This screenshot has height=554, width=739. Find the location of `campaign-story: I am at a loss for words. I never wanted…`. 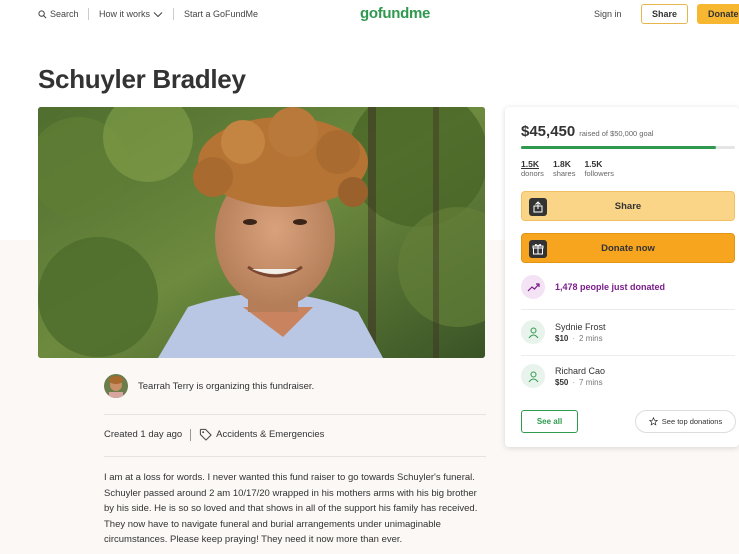

campaign-story: I am at a loss for words. I never wanted… is located at coordinates (291, 508).